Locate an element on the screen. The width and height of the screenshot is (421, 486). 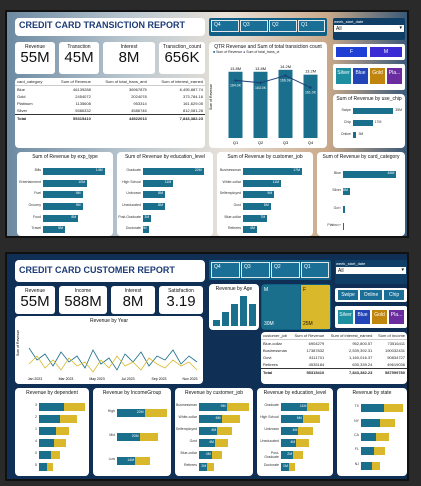
kpi-value: 45M is located at coordinates (79, 57).